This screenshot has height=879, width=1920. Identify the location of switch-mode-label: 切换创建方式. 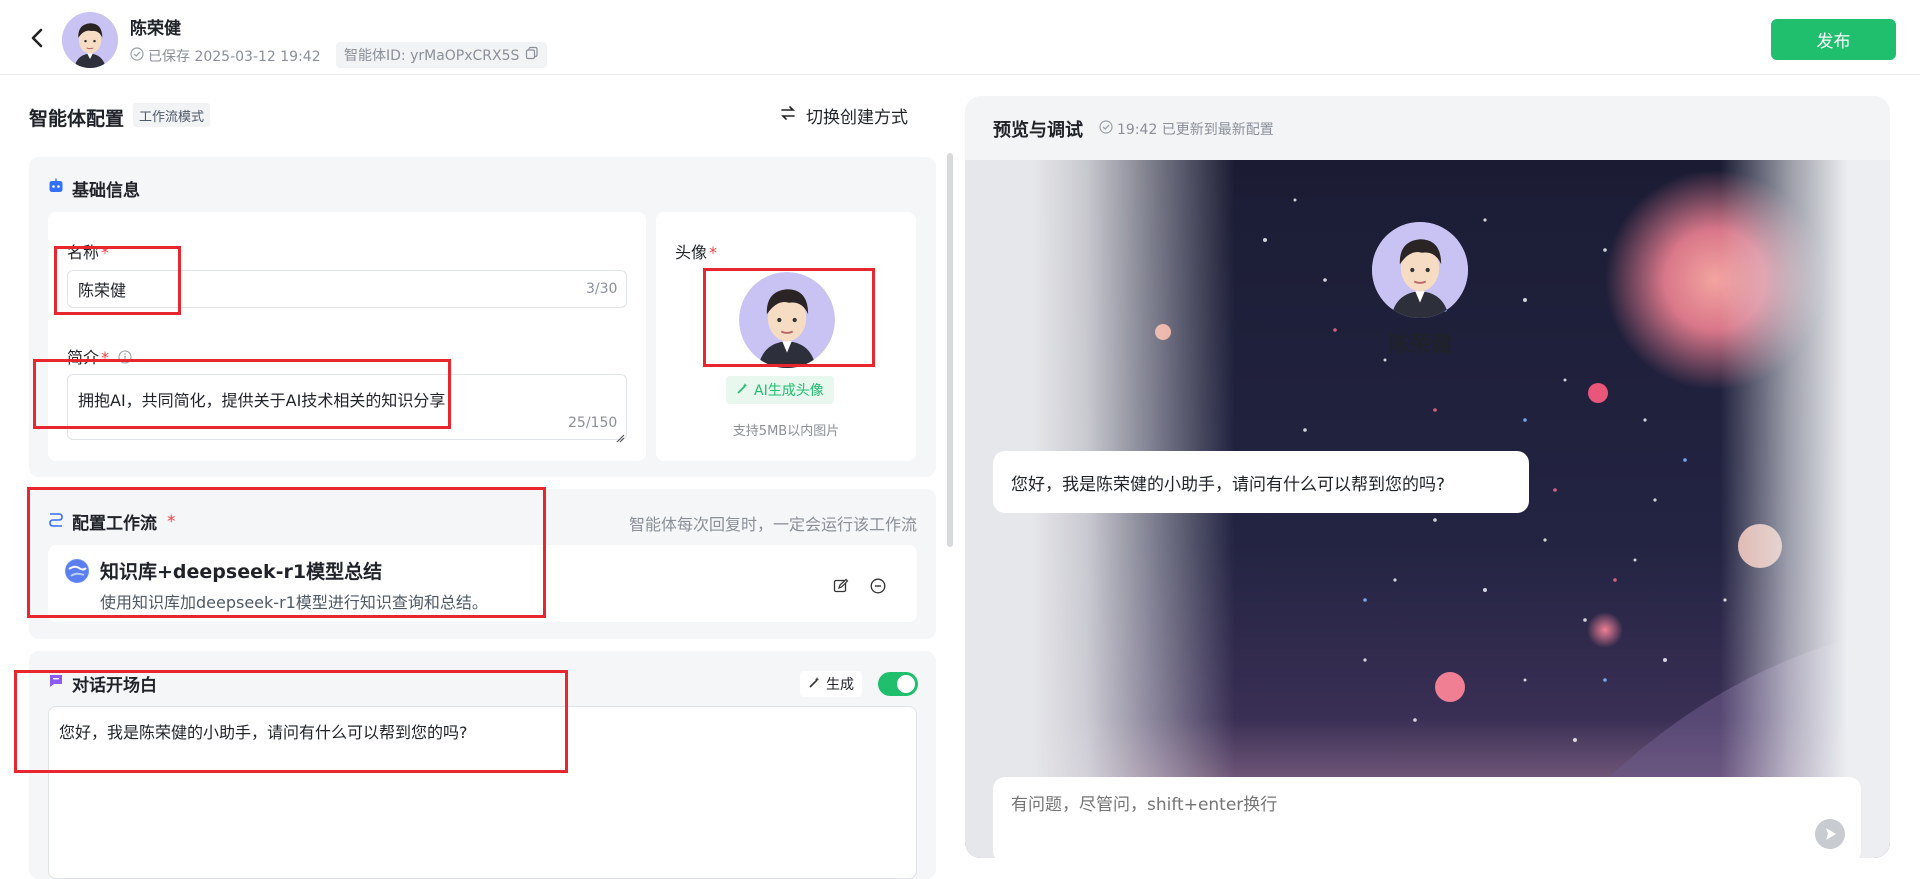
(857, 118).